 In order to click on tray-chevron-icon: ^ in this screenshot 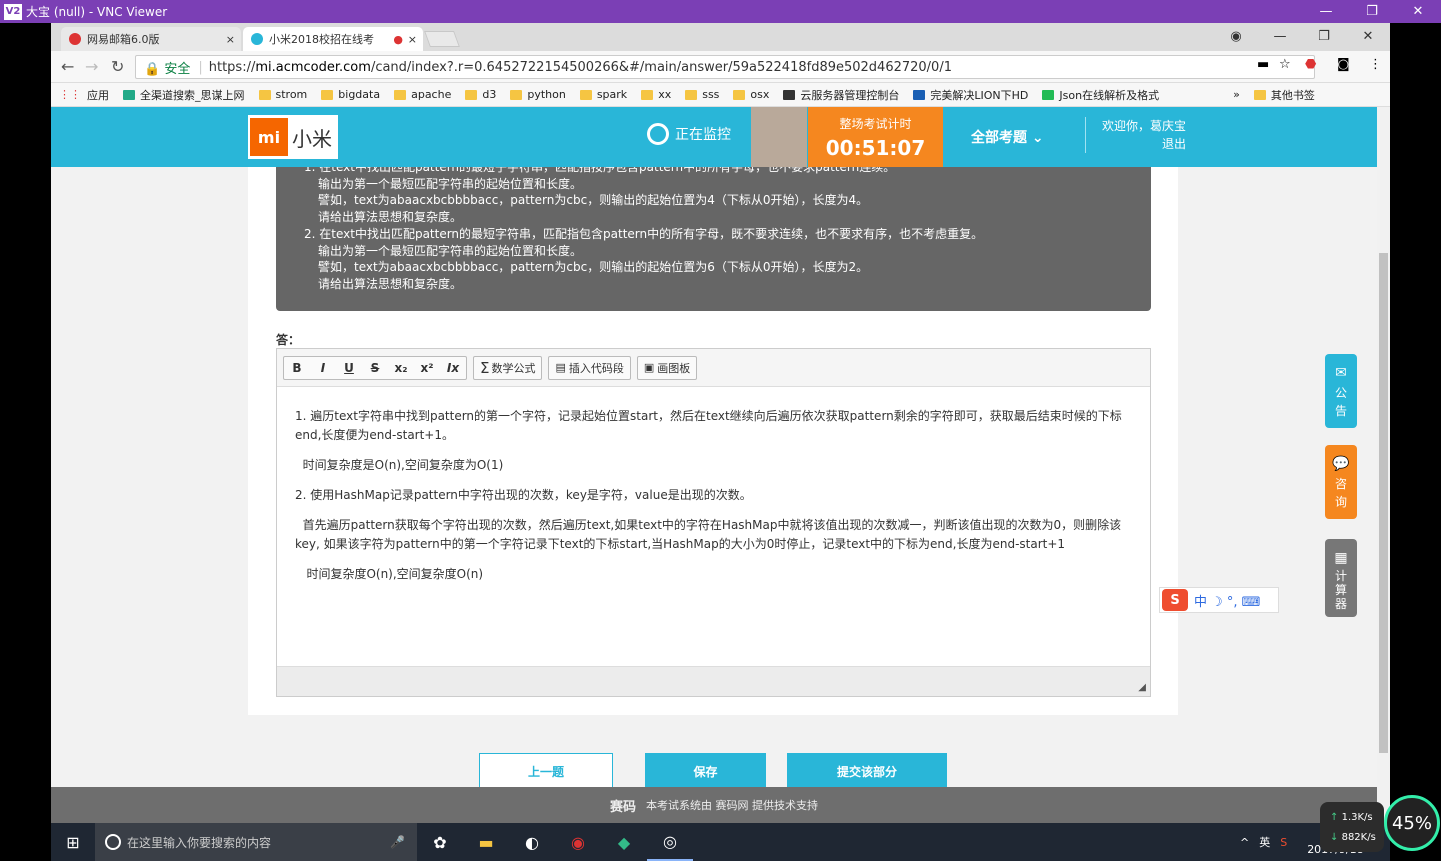, I will do `click(1244, 842)`.